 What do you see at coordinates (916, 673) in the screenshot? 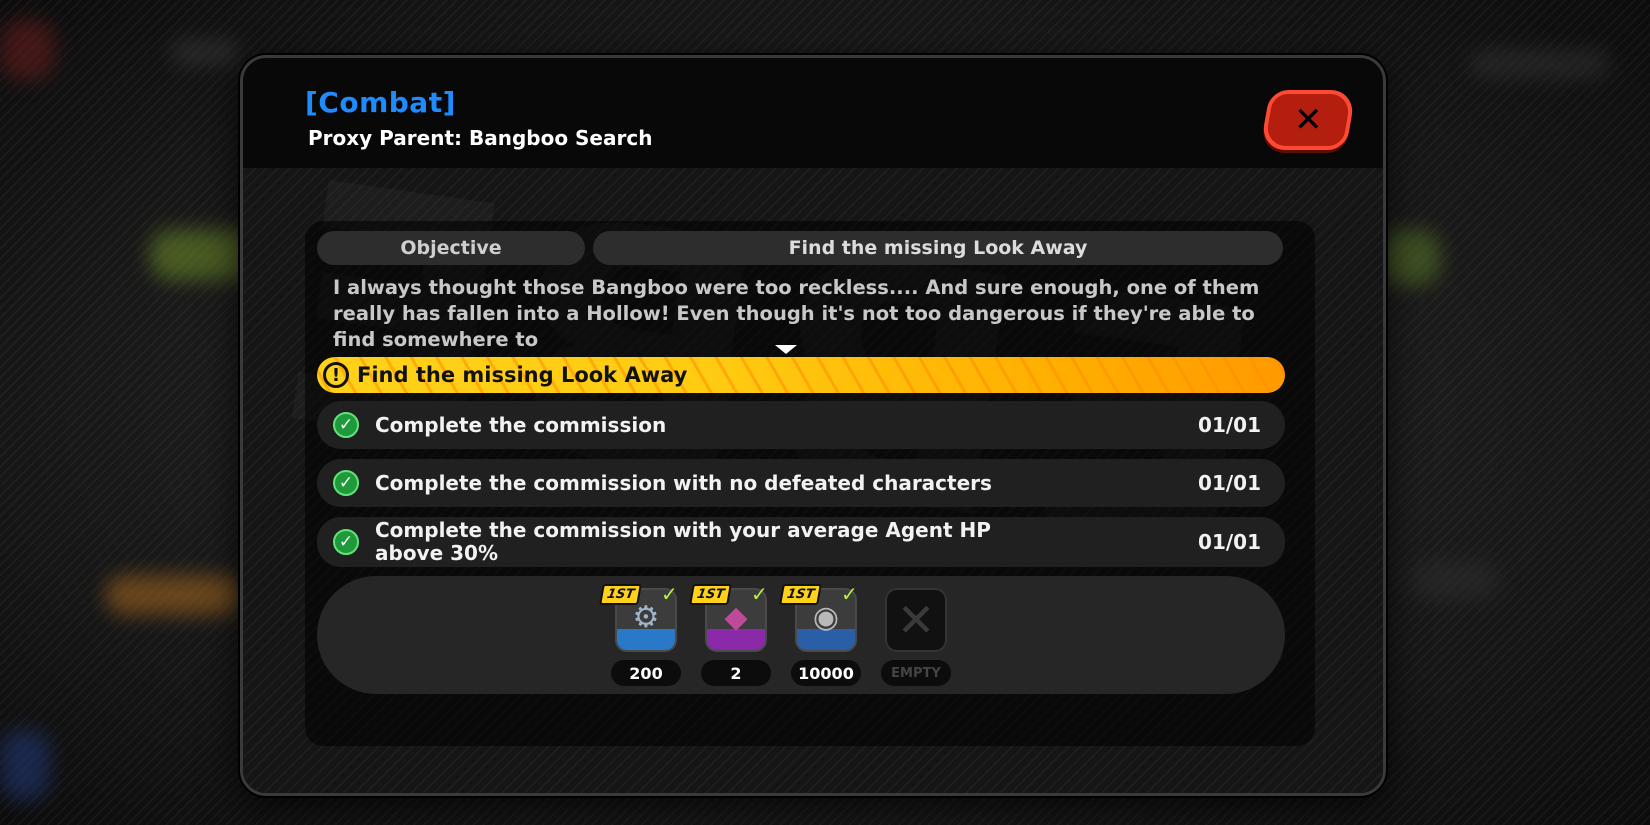
I see `reward-quantity: EMPTY` at bounding box center [916, 673].